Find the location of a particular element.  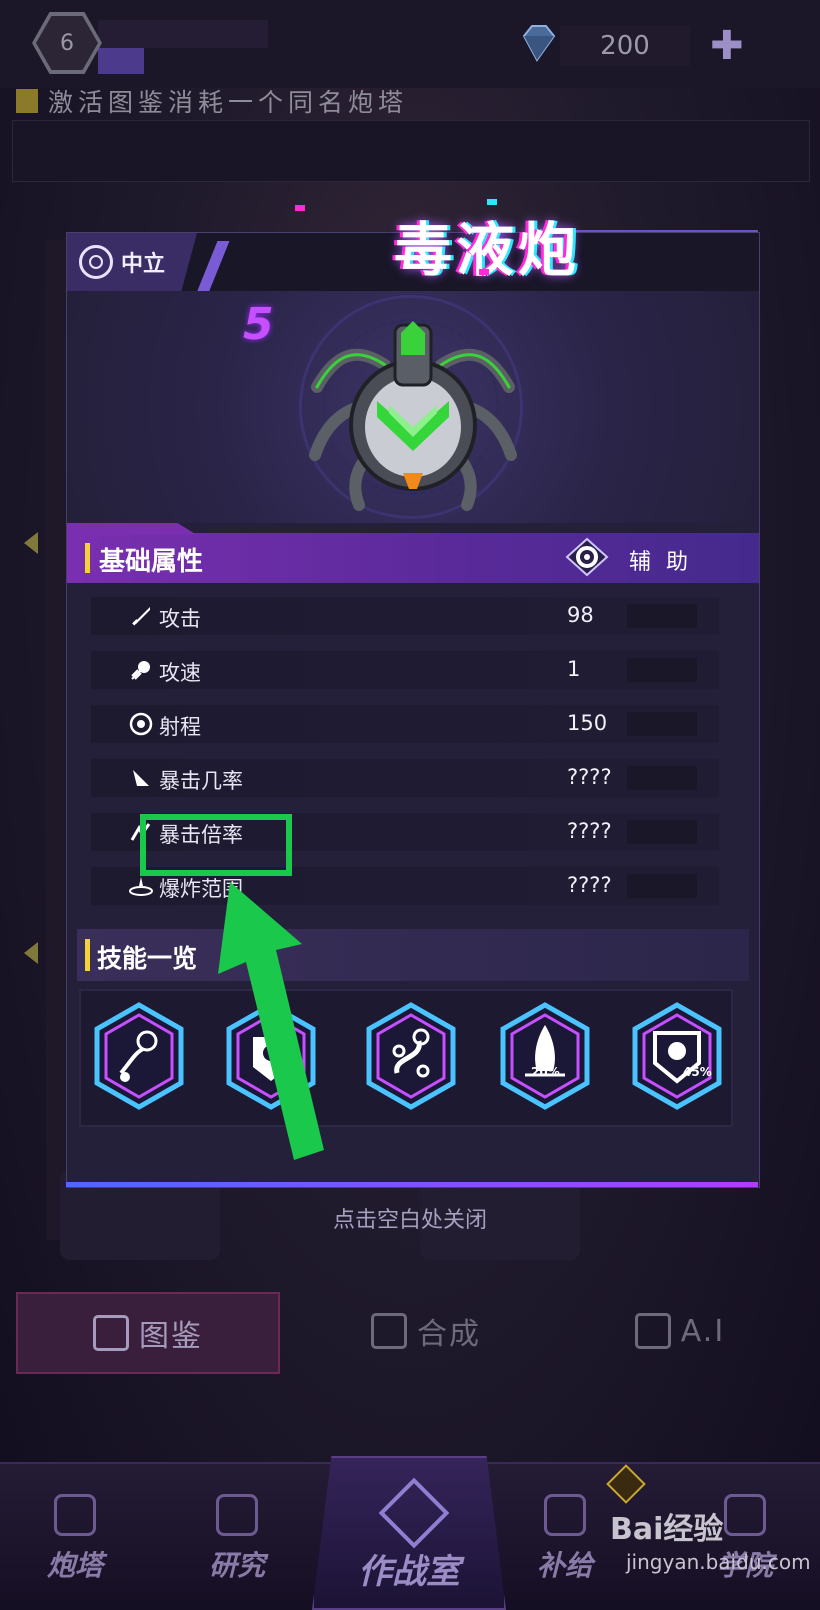

stat-row-range: 射程 150 is located at coordinates (405, 724).